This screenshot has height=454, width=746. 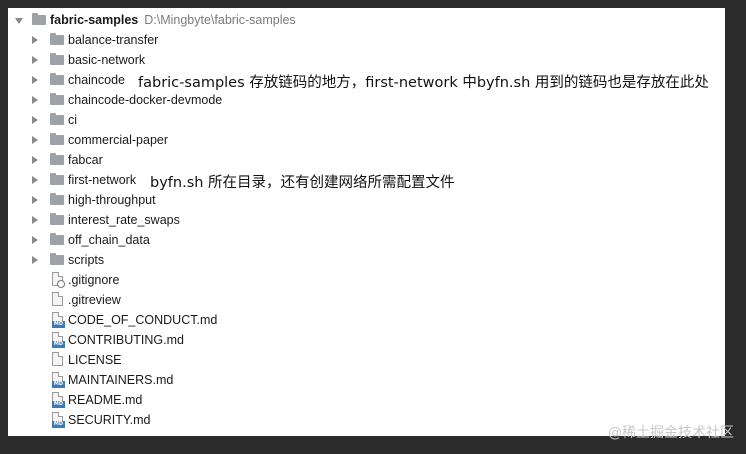 What do you see at coordinates (109, 420) in the screenshot?
I see `file-name: SECURITY.md` at bounding box center [109, 420].